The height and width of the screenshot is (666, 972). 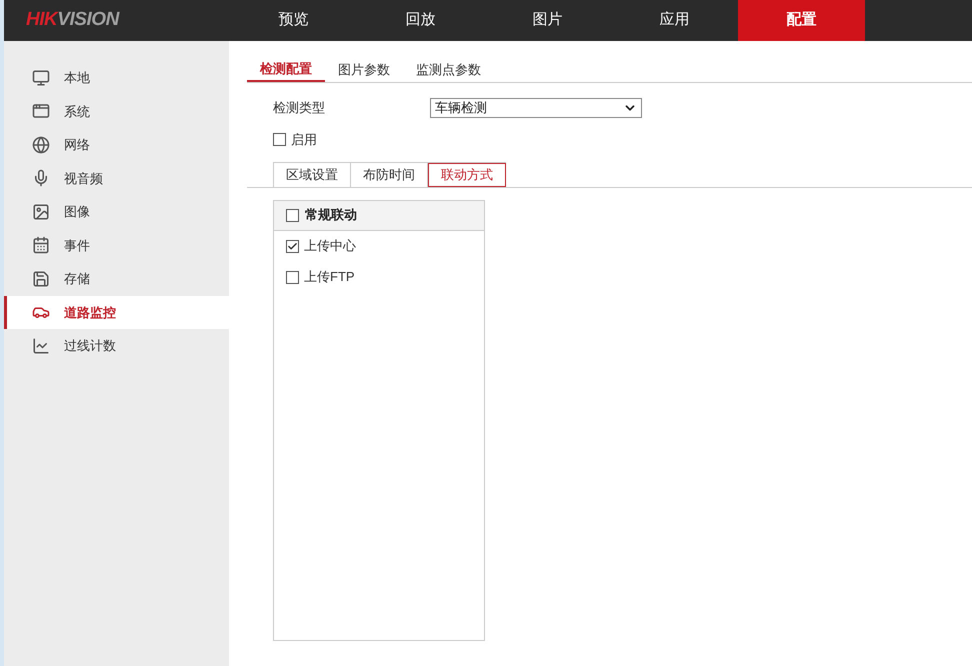 I want to click on logo: HIKVISION, so click(x=73, y=20).